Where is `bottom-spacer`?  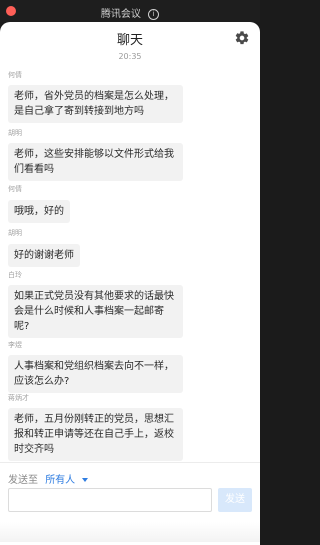 bottom-spacer is located at coordinates (130, 532).